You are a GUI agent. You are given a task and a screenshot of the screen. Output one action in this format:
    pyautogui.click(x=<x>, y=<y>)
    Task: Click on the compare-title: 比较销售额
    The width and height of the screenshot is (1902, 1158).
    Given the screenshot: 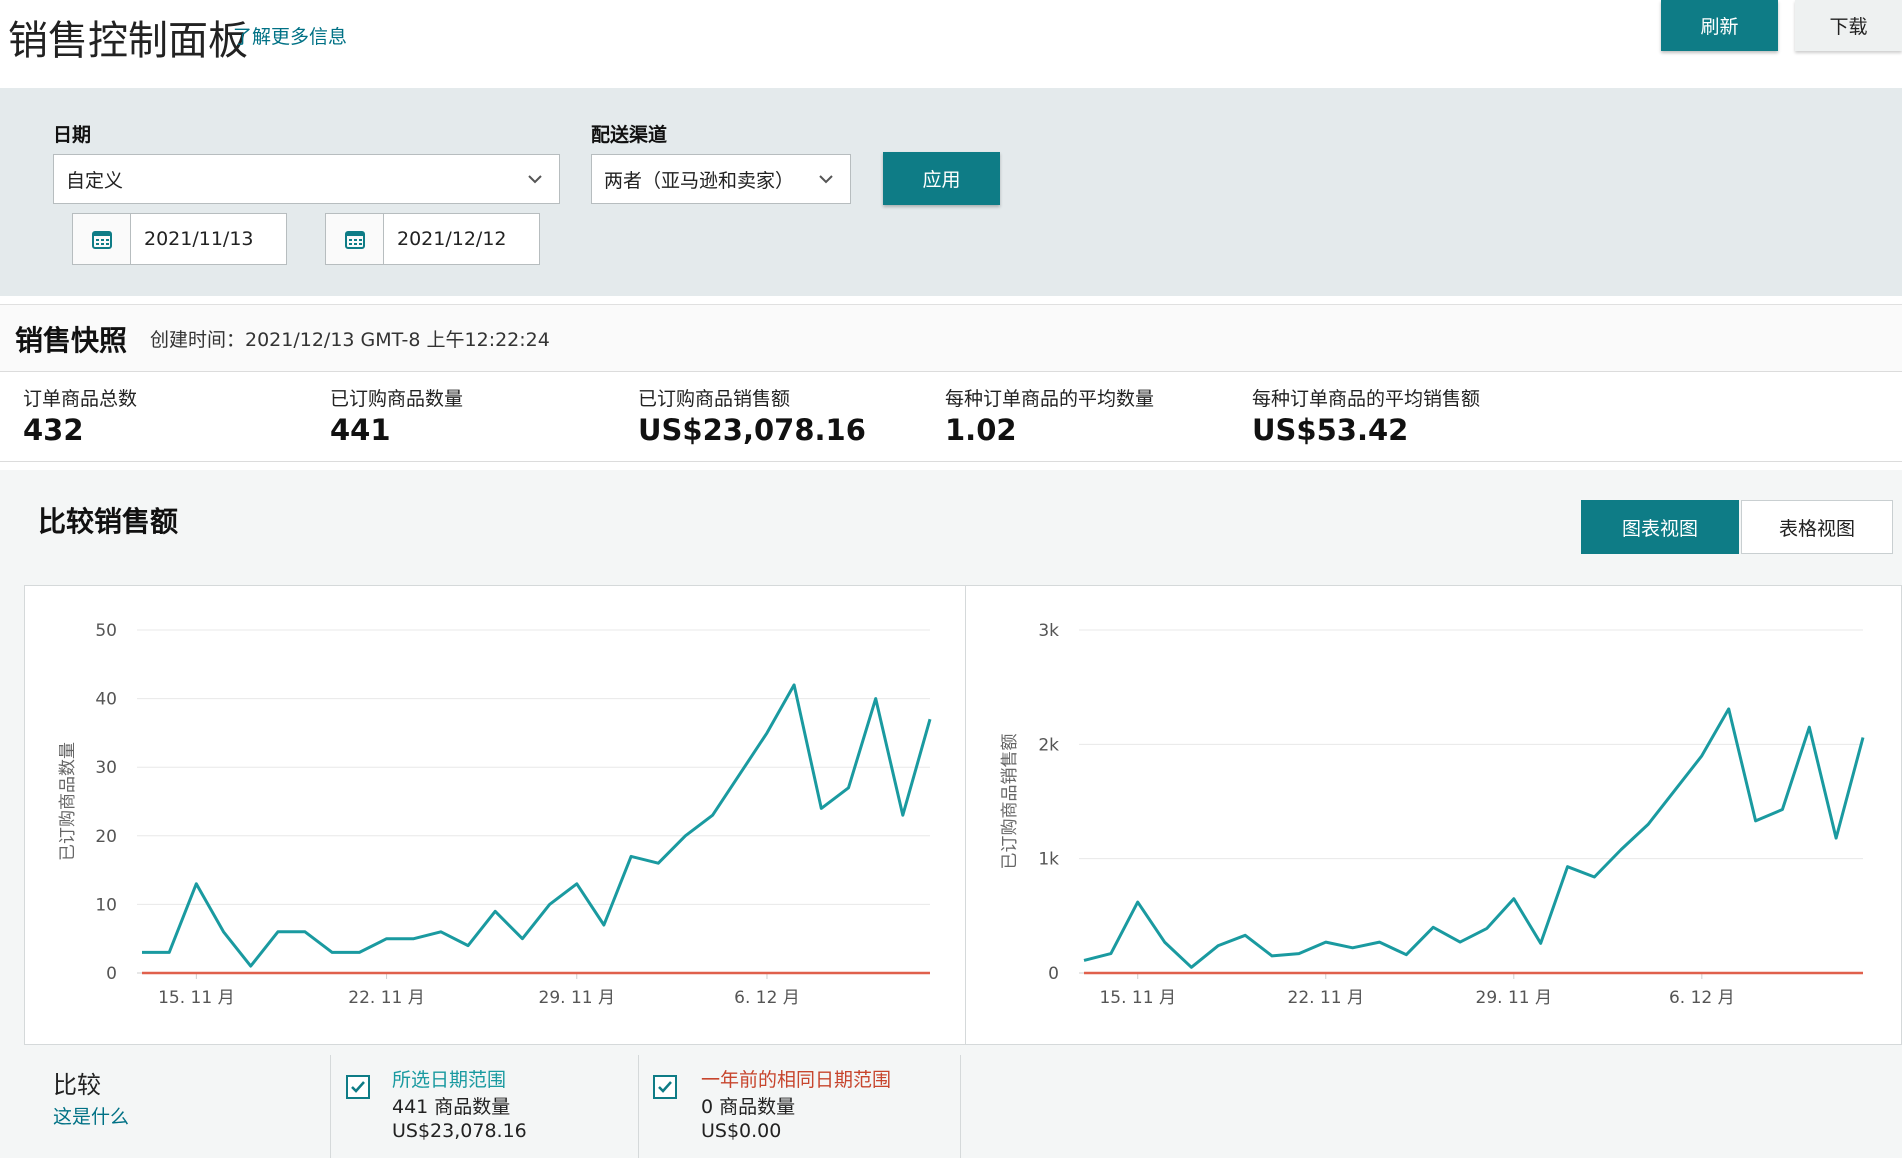 What is the action you would take?
    pyautogui.click(x=108, y=521)
    